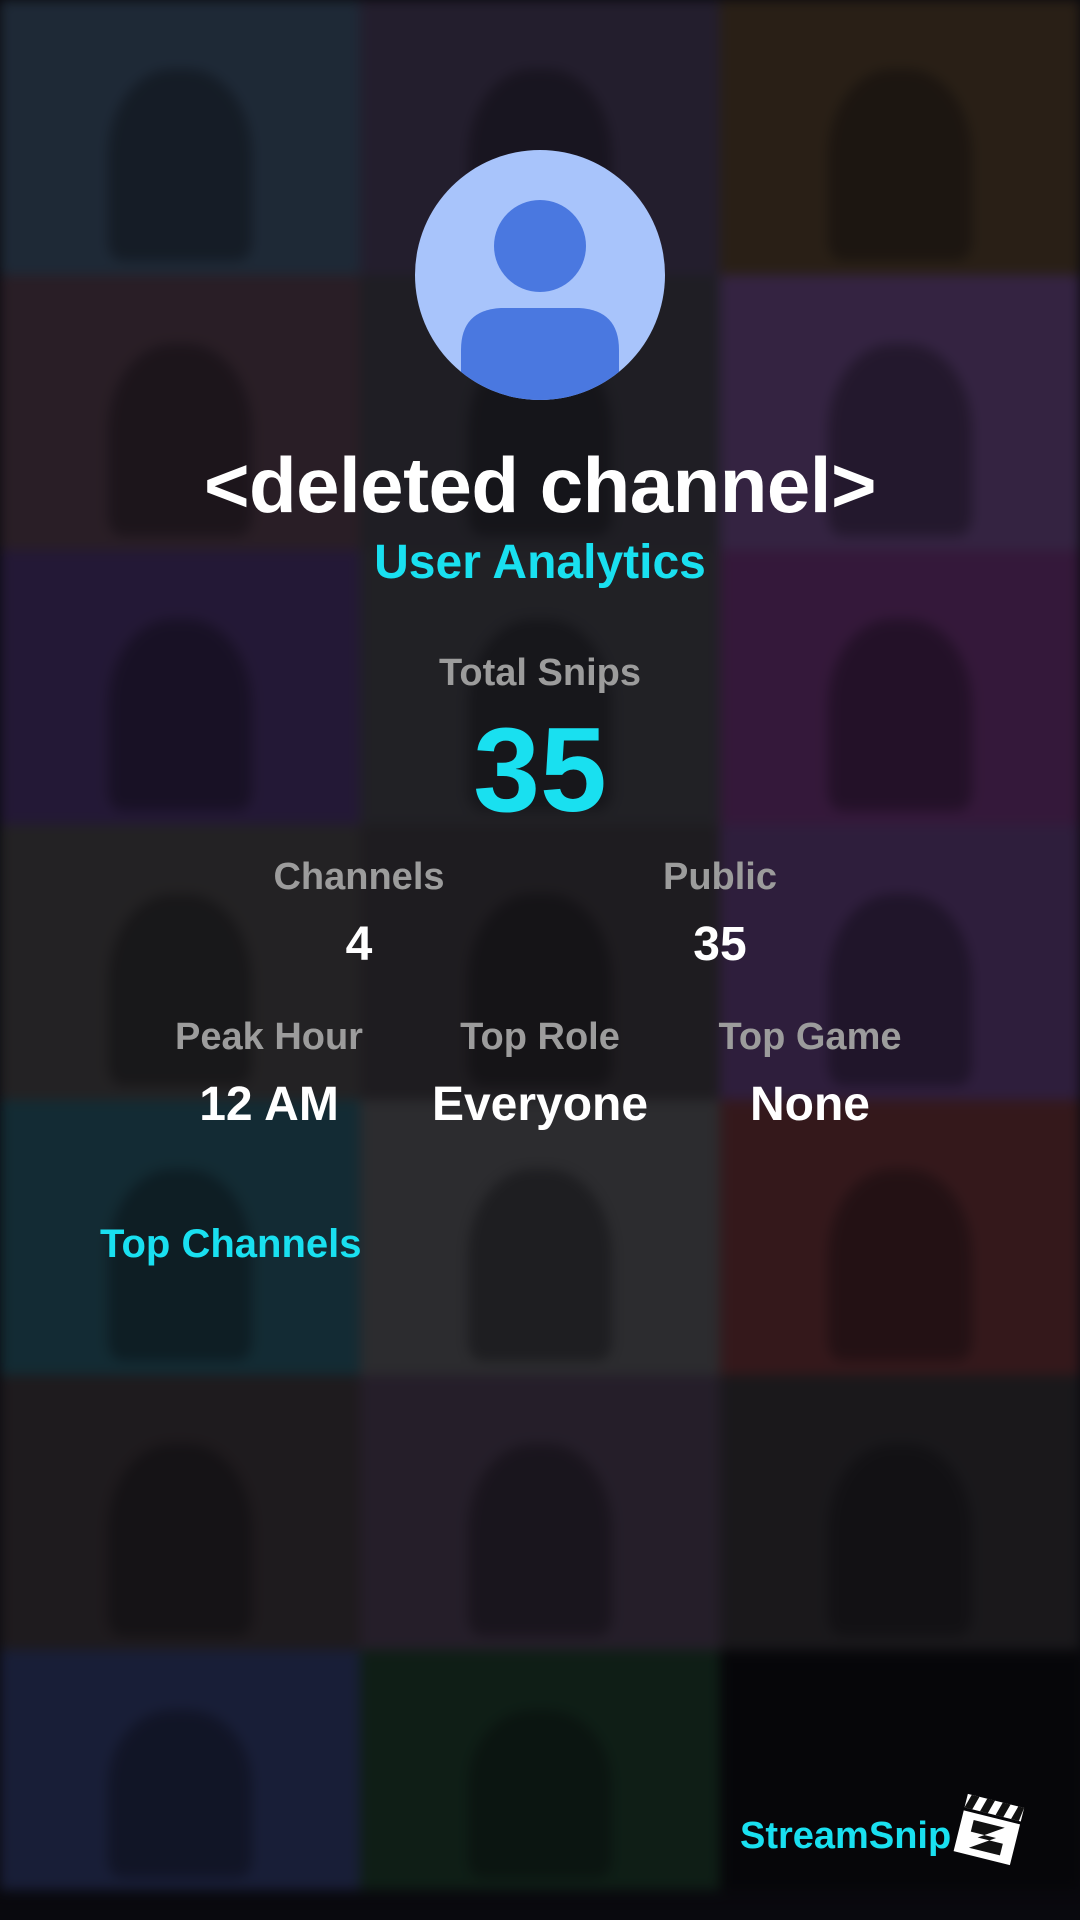 The height and width of the screenshot is (1920, 1080). What do you see at coordinates (269, 1074) in the screenshot?
I see `stat-peak-hour: Peak Hour 12 AM` at bounding box center [269, 1074].